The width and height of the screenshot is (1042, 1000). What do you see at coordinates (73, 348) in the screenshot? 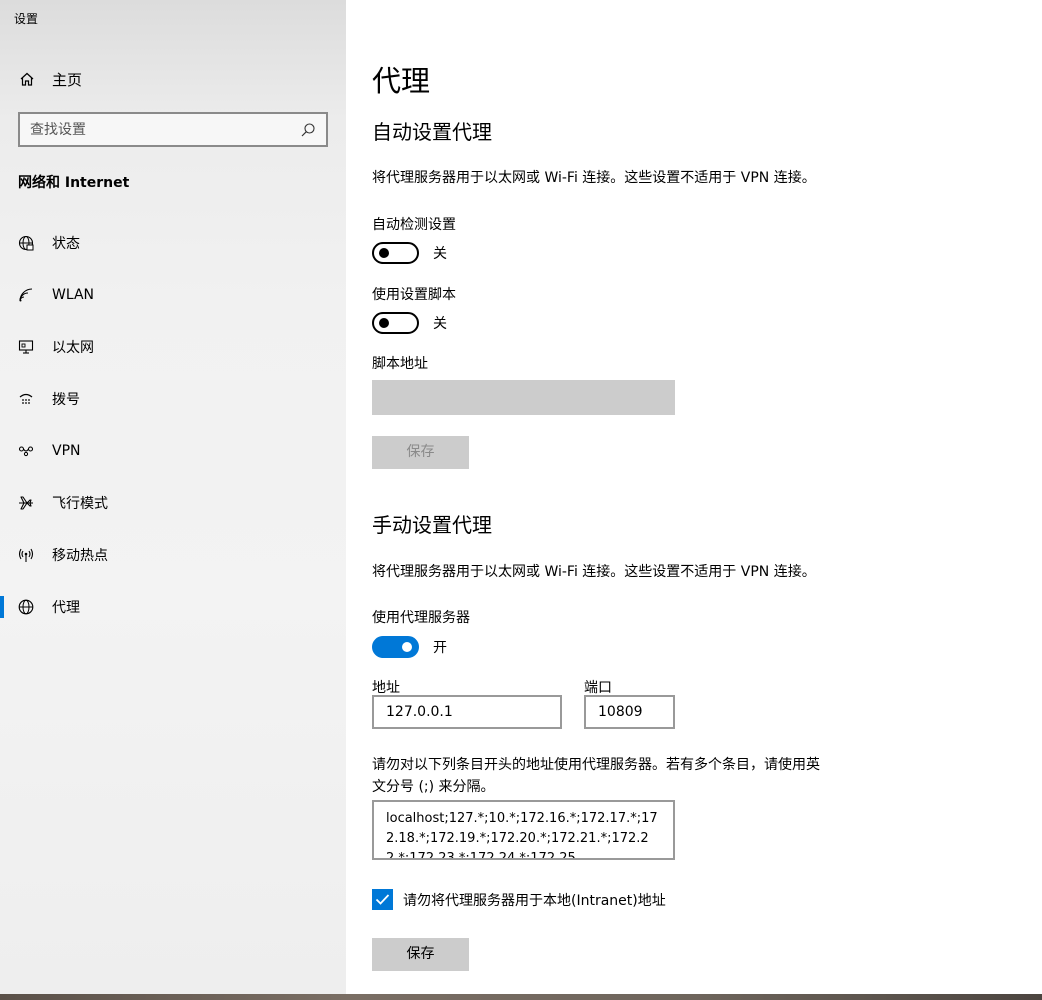
I see `sidebar-item-label: 以太网` at bounding box center [73, 348].